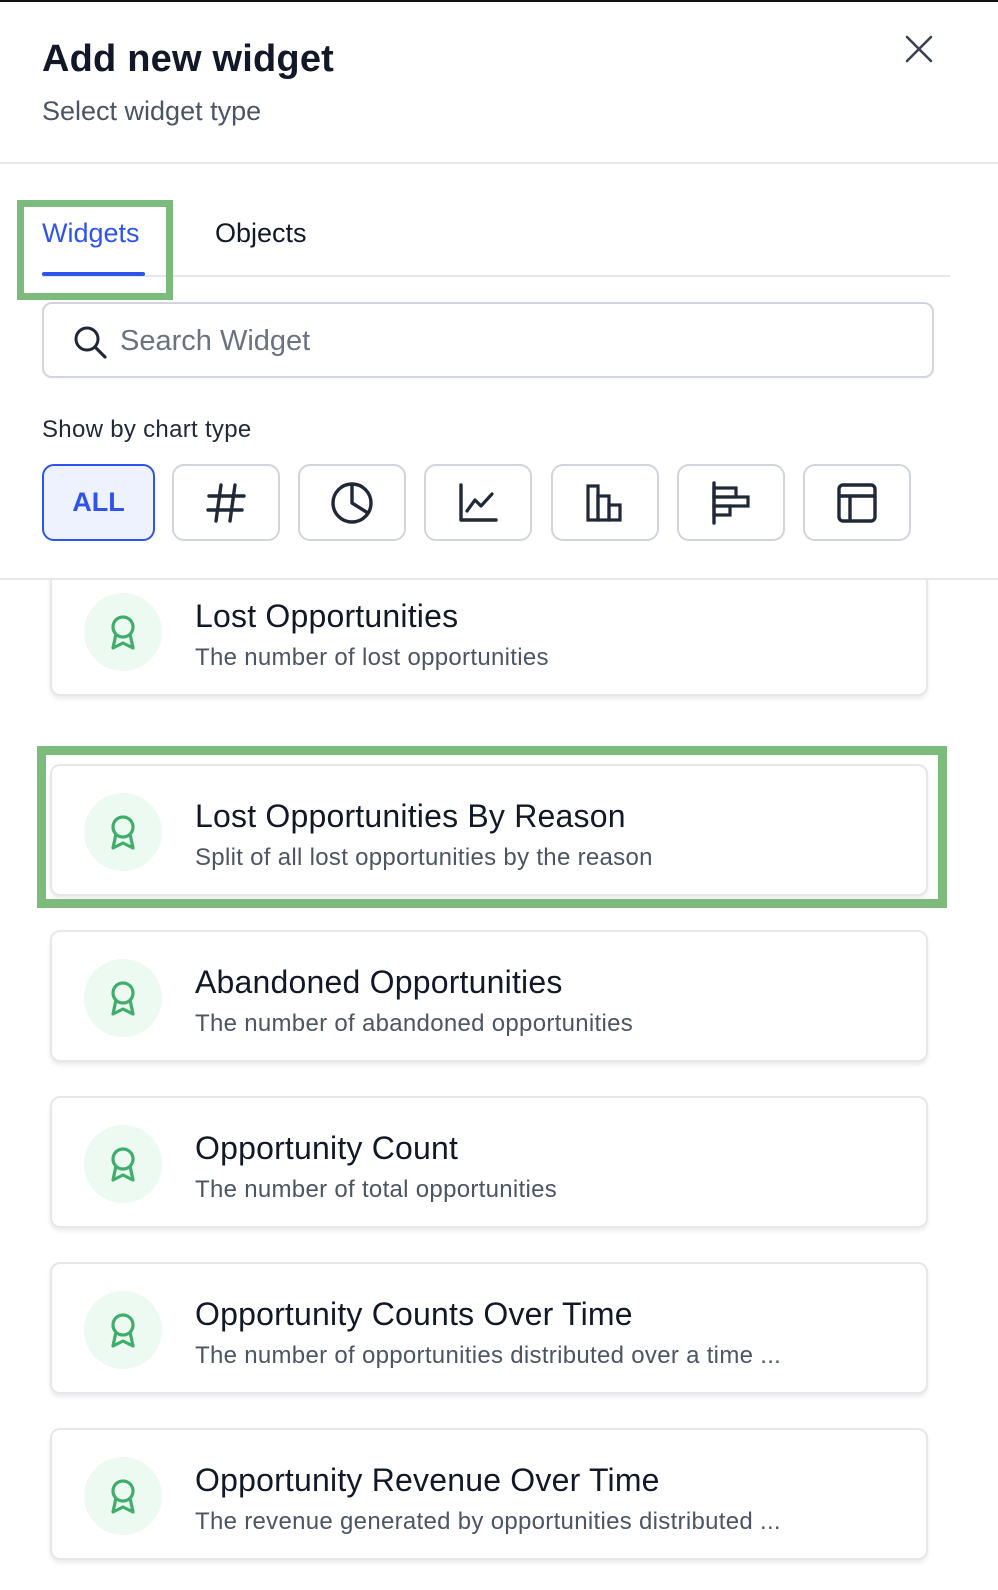 This screenshot has height=1590, width=998. I want to click on widget-title: Abandoned Opportunities, so click(379, 982).